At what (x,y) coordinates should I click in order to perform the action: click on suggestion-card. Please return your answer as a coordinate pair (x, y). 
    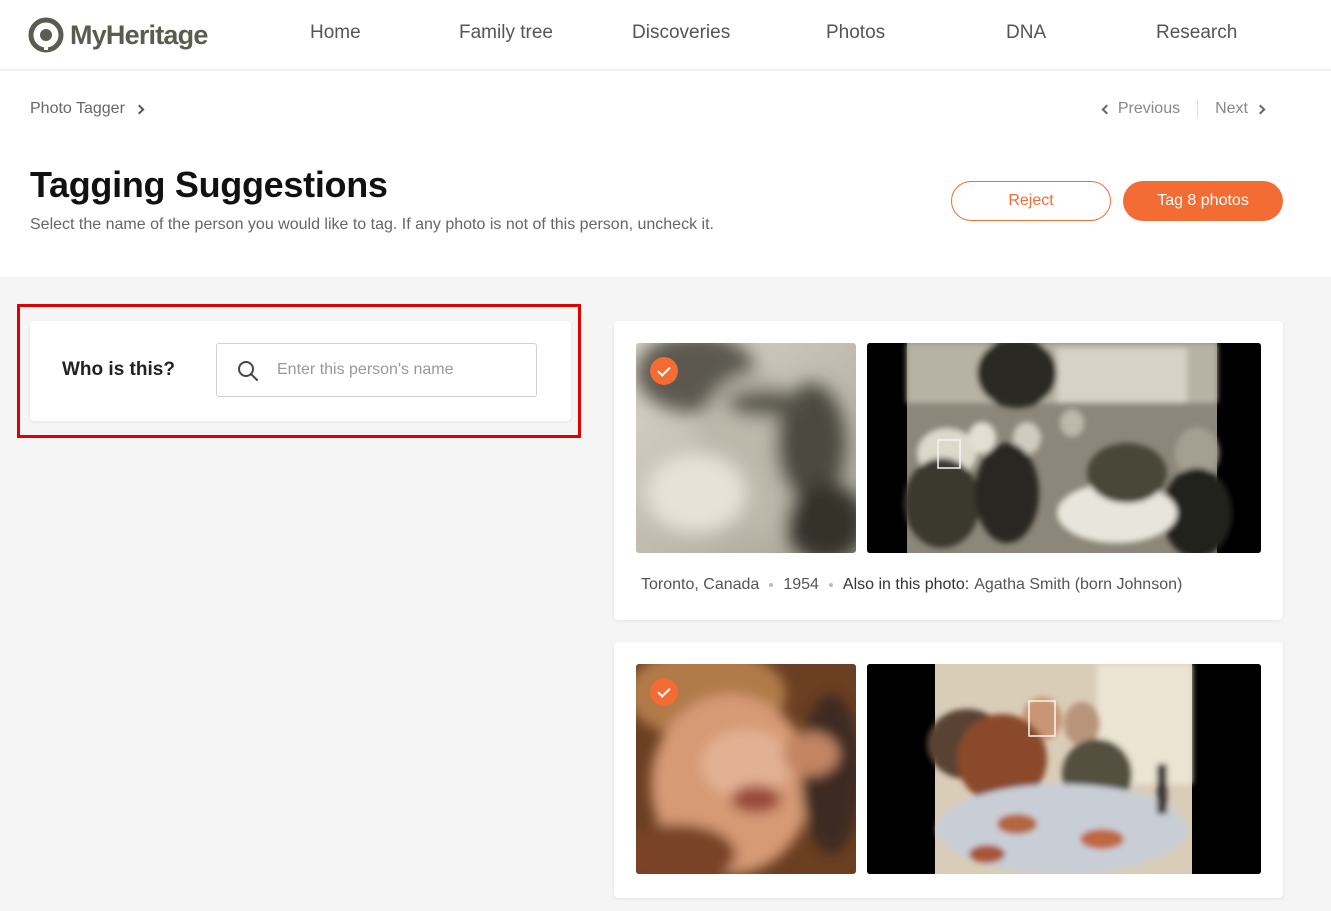
    Looking at the image, I should click on (948, 770).